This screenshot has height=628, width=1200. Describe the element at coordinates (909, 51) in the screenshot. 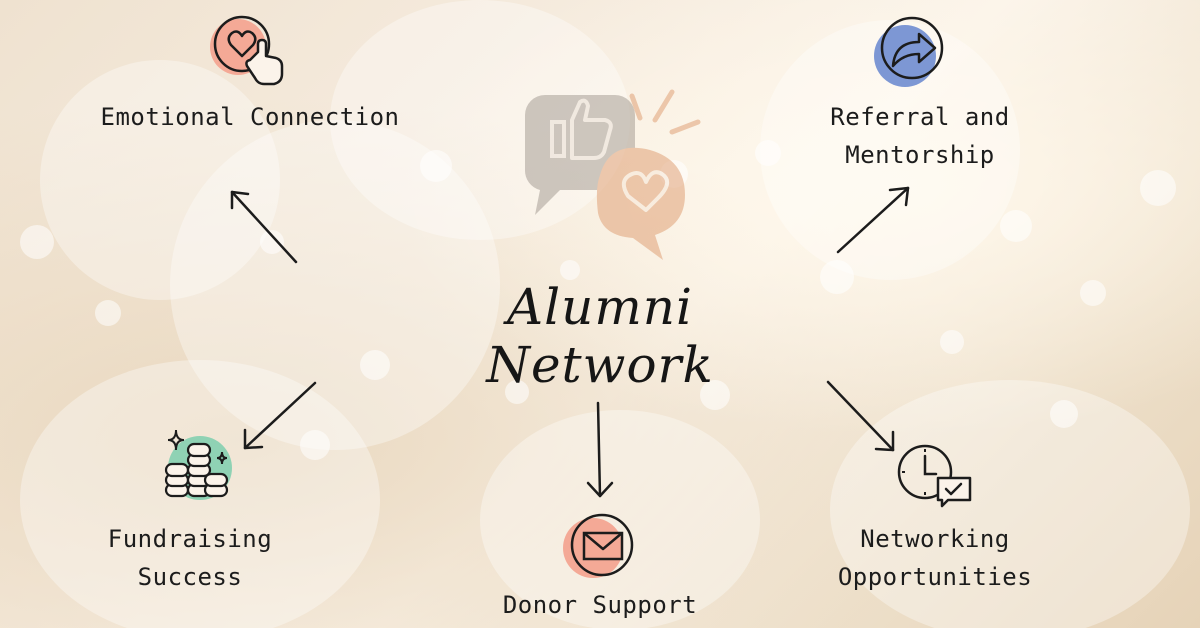

I see `share-arrow-icon` at that location.